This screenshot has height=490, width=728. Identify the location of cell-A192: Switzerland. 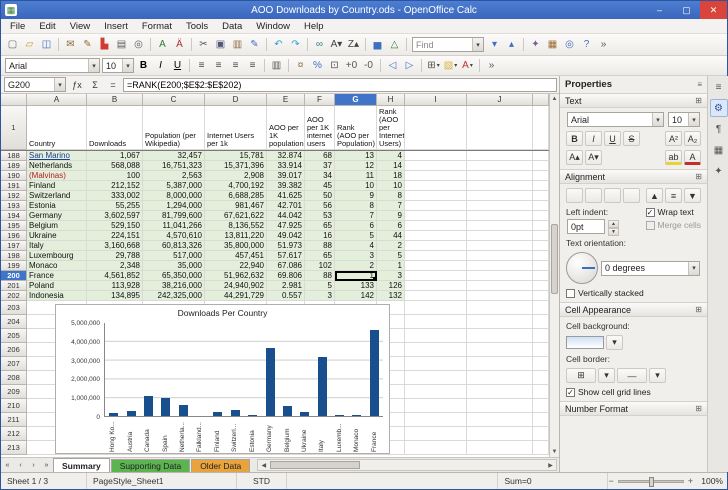
(57, 196).